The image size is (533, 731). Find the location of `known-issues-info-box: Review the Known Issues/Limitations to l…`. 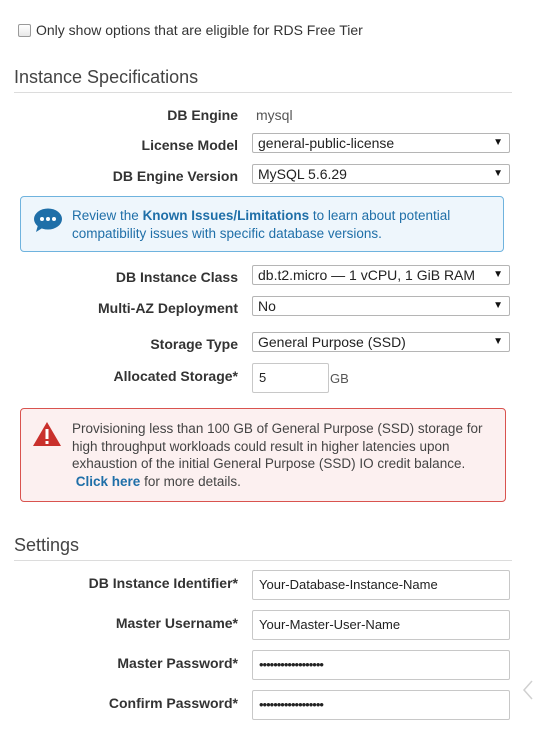

known-issues-info-box: Review the Known Issues/Limitations to l… is located at coordinates (262, 224).